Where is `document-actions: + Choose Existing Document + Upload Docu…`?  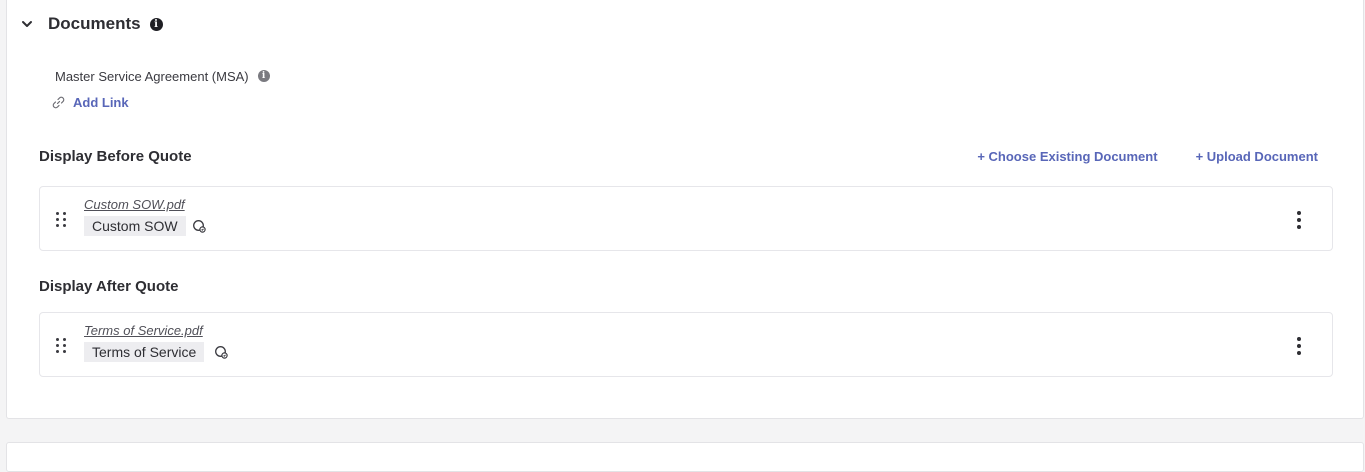 document-actions: + Choose Existing Document + Upload Docu… is located at coordinates (1147, 156).